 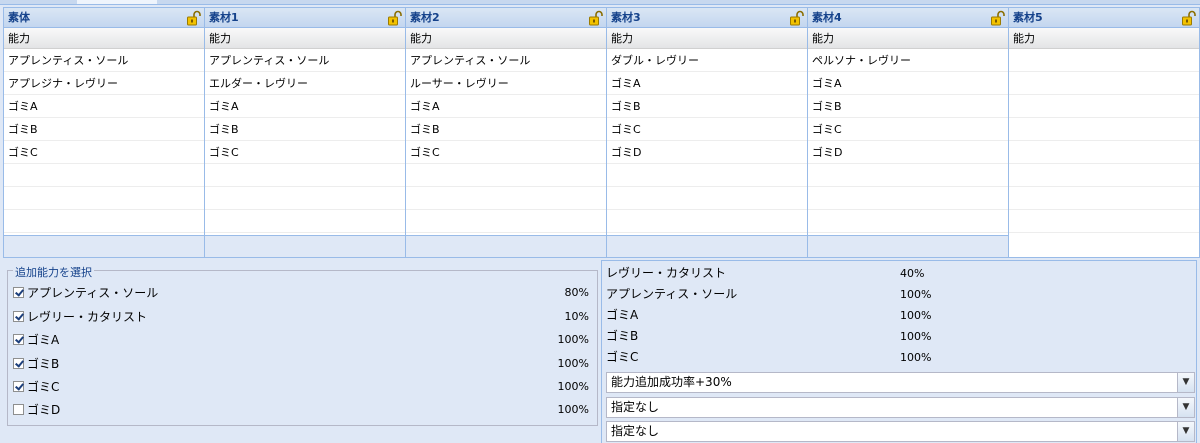 I want to click on add-ability-legend: 追加能力を選択, so click(x=53, y=272).